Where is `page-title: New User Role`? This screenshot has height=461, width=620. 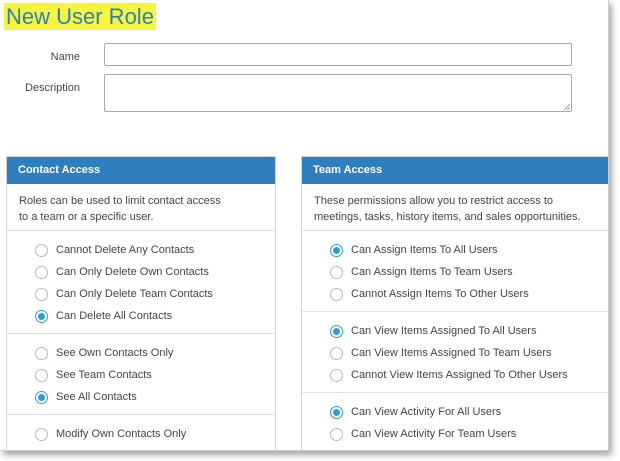
page-title: New User Role is located at coordinates (80, 16).